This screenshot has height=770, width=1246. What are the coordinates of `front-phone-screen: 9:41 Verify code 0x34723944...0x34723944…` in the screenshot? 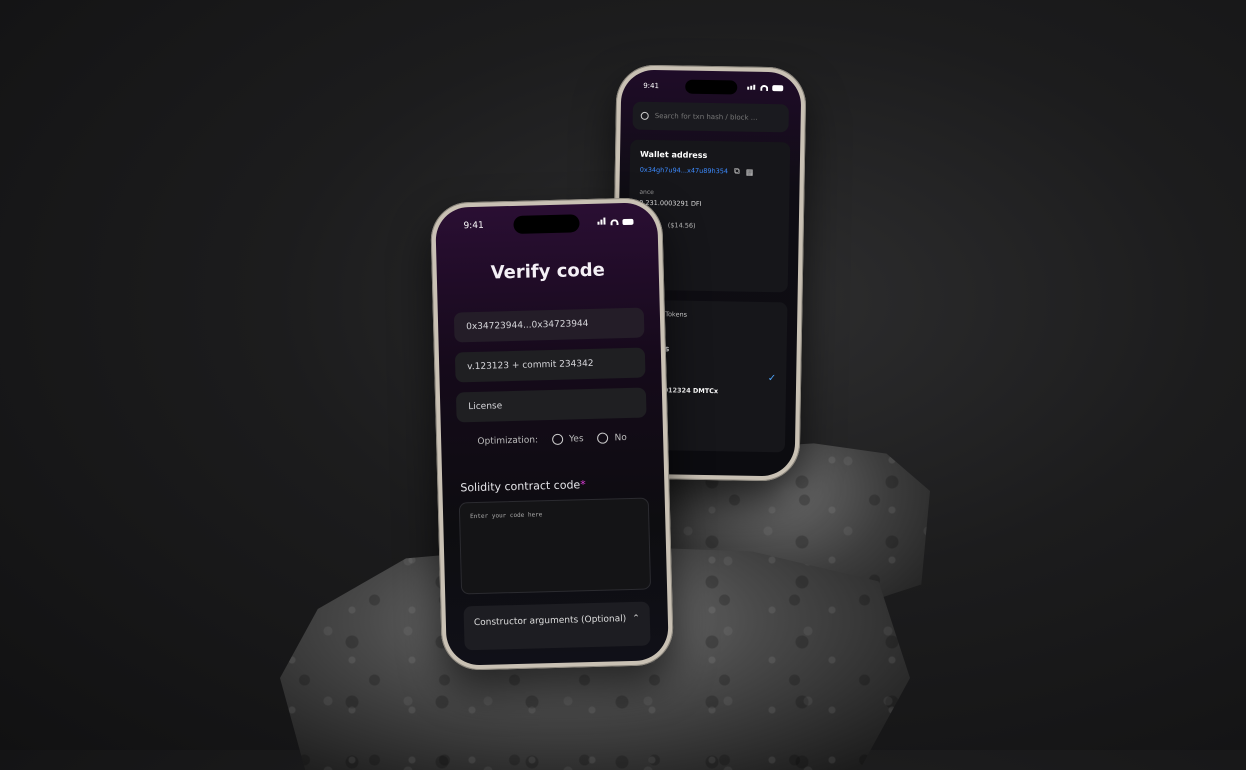 It's located at (552, 434).